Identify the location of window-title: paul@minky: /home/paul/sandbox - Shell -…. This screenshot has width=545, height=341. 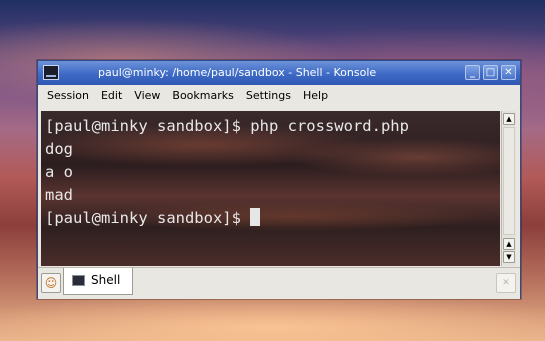
(237, 72).